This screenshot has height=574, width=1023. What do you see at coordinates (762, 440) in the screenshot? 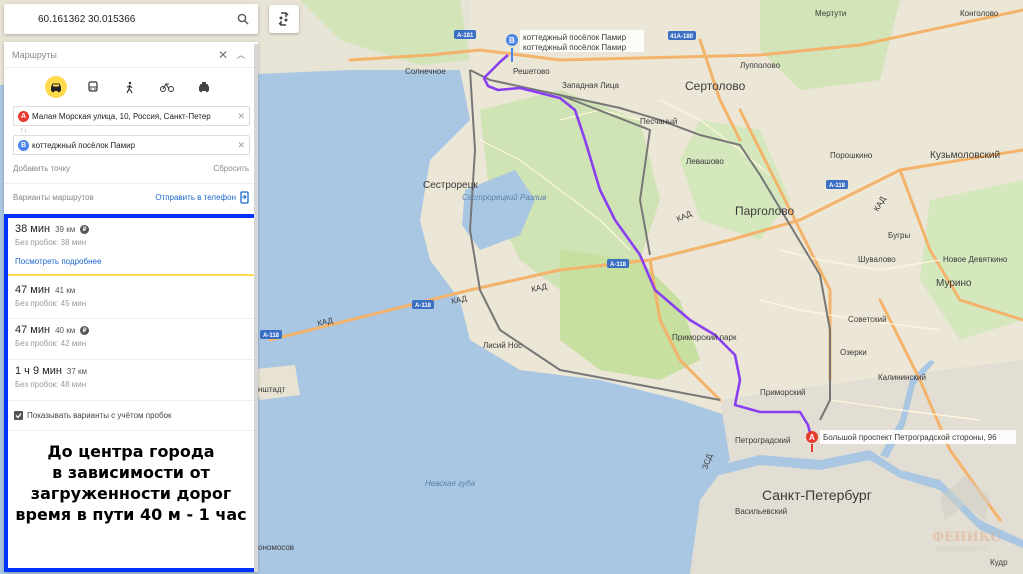
I see `label-petrogradsky: Петроградский` at bounding box center [762, 440].